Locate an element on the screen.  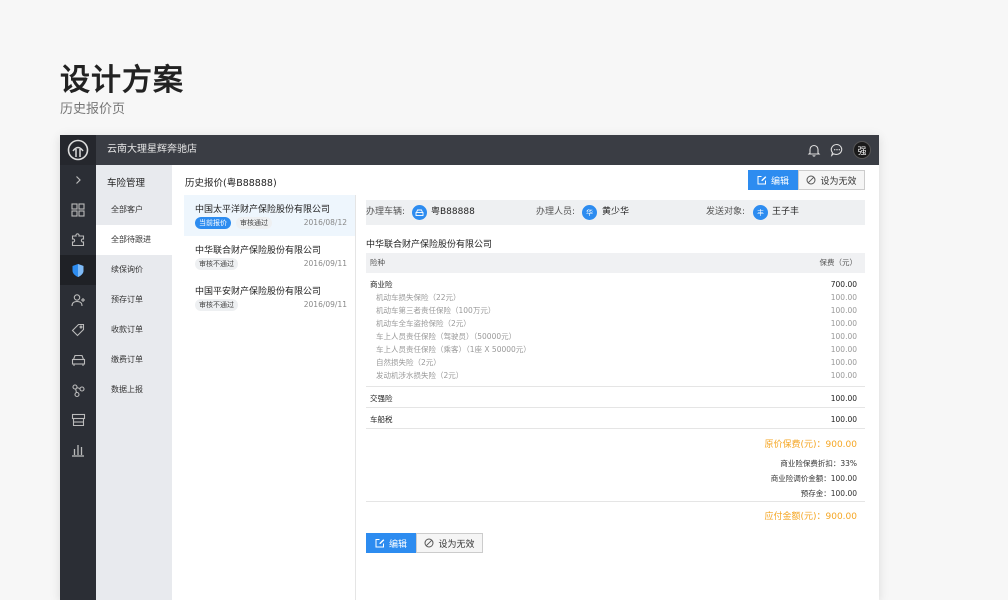
top-bar: 云南大理星辉奔驰店 强 is located at coordinates (469, 150).